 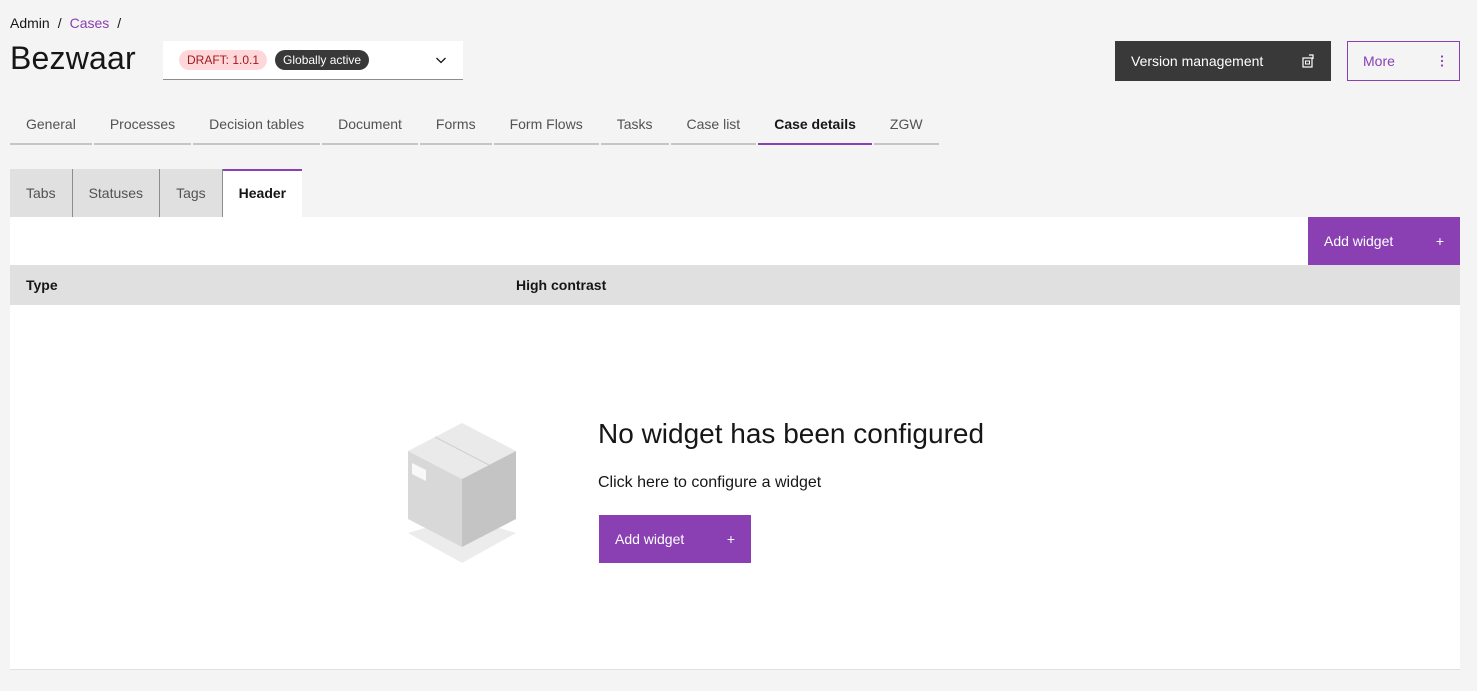 I want to click on tab-decision-tables: Decision tables, so click(x=257, y=125).